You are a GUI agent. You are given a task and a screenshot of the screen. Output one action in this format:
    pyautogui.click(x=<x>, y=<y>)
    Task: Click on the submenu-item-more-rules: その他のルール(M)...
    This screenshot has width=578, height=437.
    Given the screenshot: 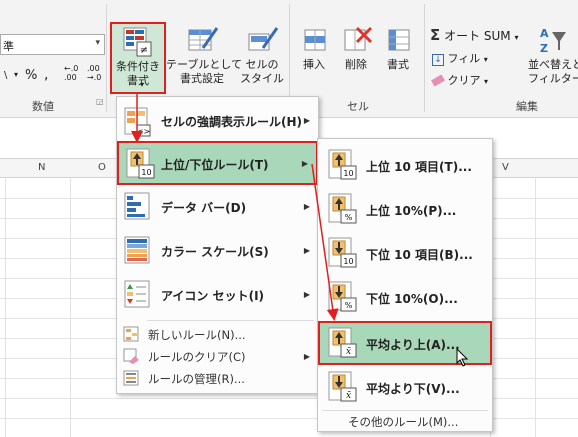 What is the action you would take?
    pyautogui.click(x=405, y=421)
    